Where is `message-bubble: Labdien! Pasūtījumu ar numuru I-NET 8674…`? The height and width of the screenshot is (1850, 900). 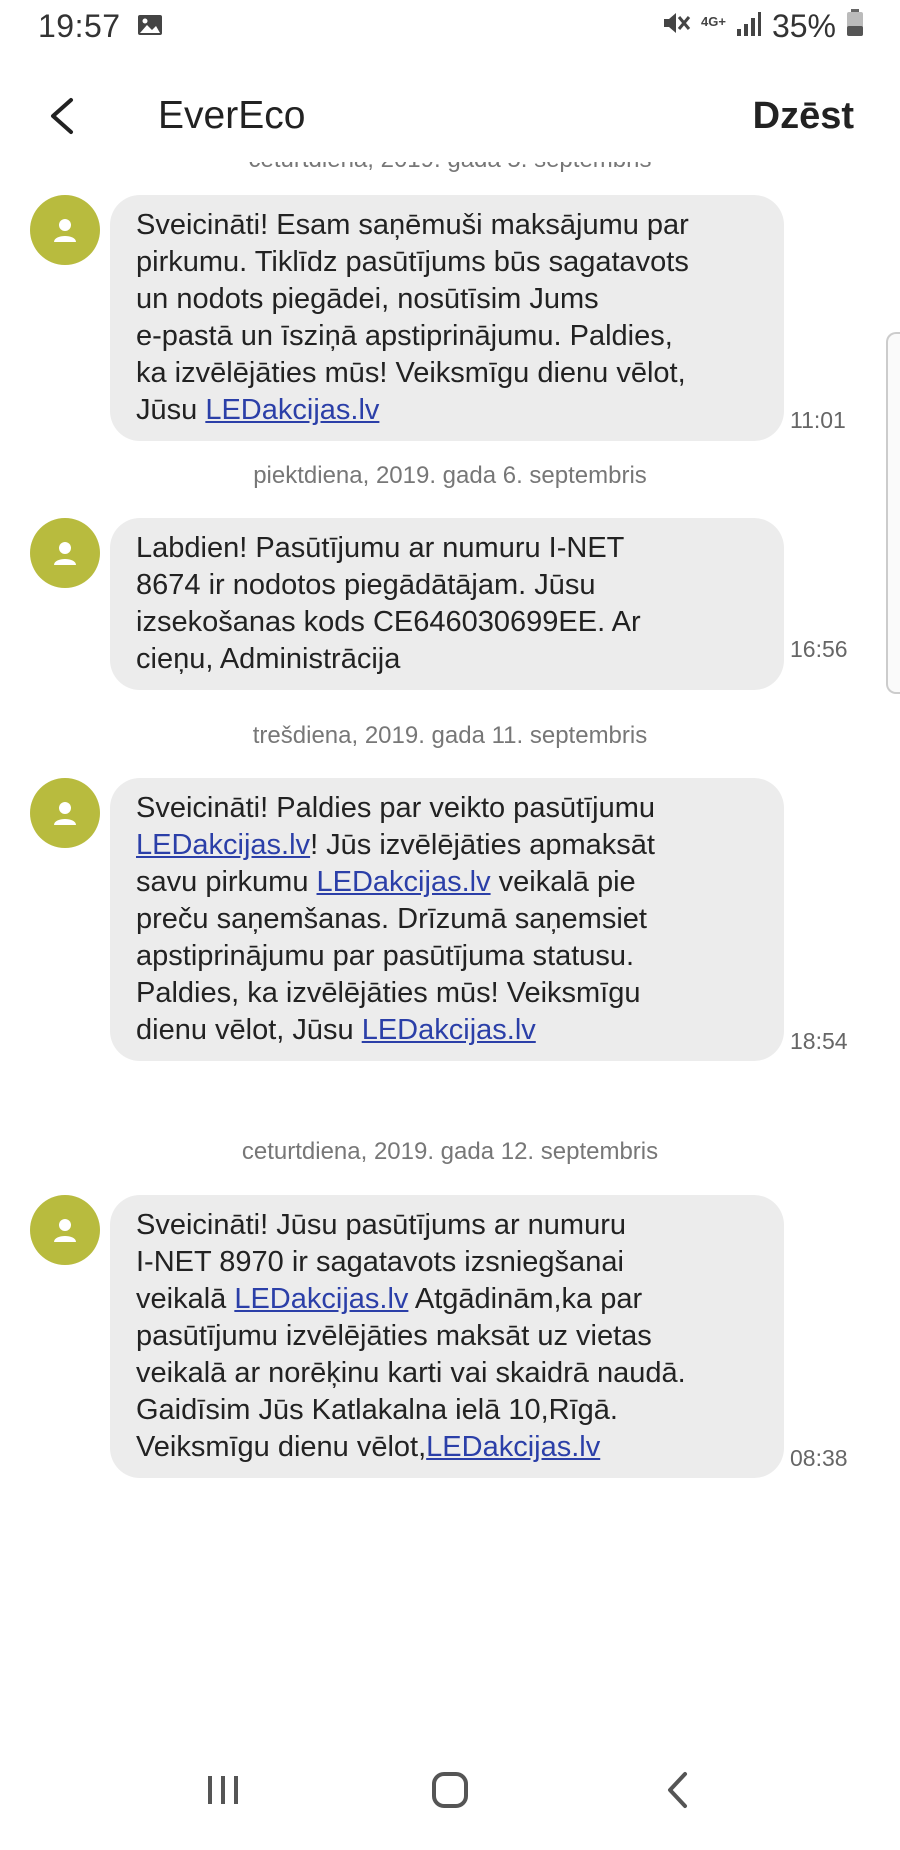 message-bubble: Labdien! Pasūtījumu ar numuru I-NET 8674… is located at coordinates (447, 604).